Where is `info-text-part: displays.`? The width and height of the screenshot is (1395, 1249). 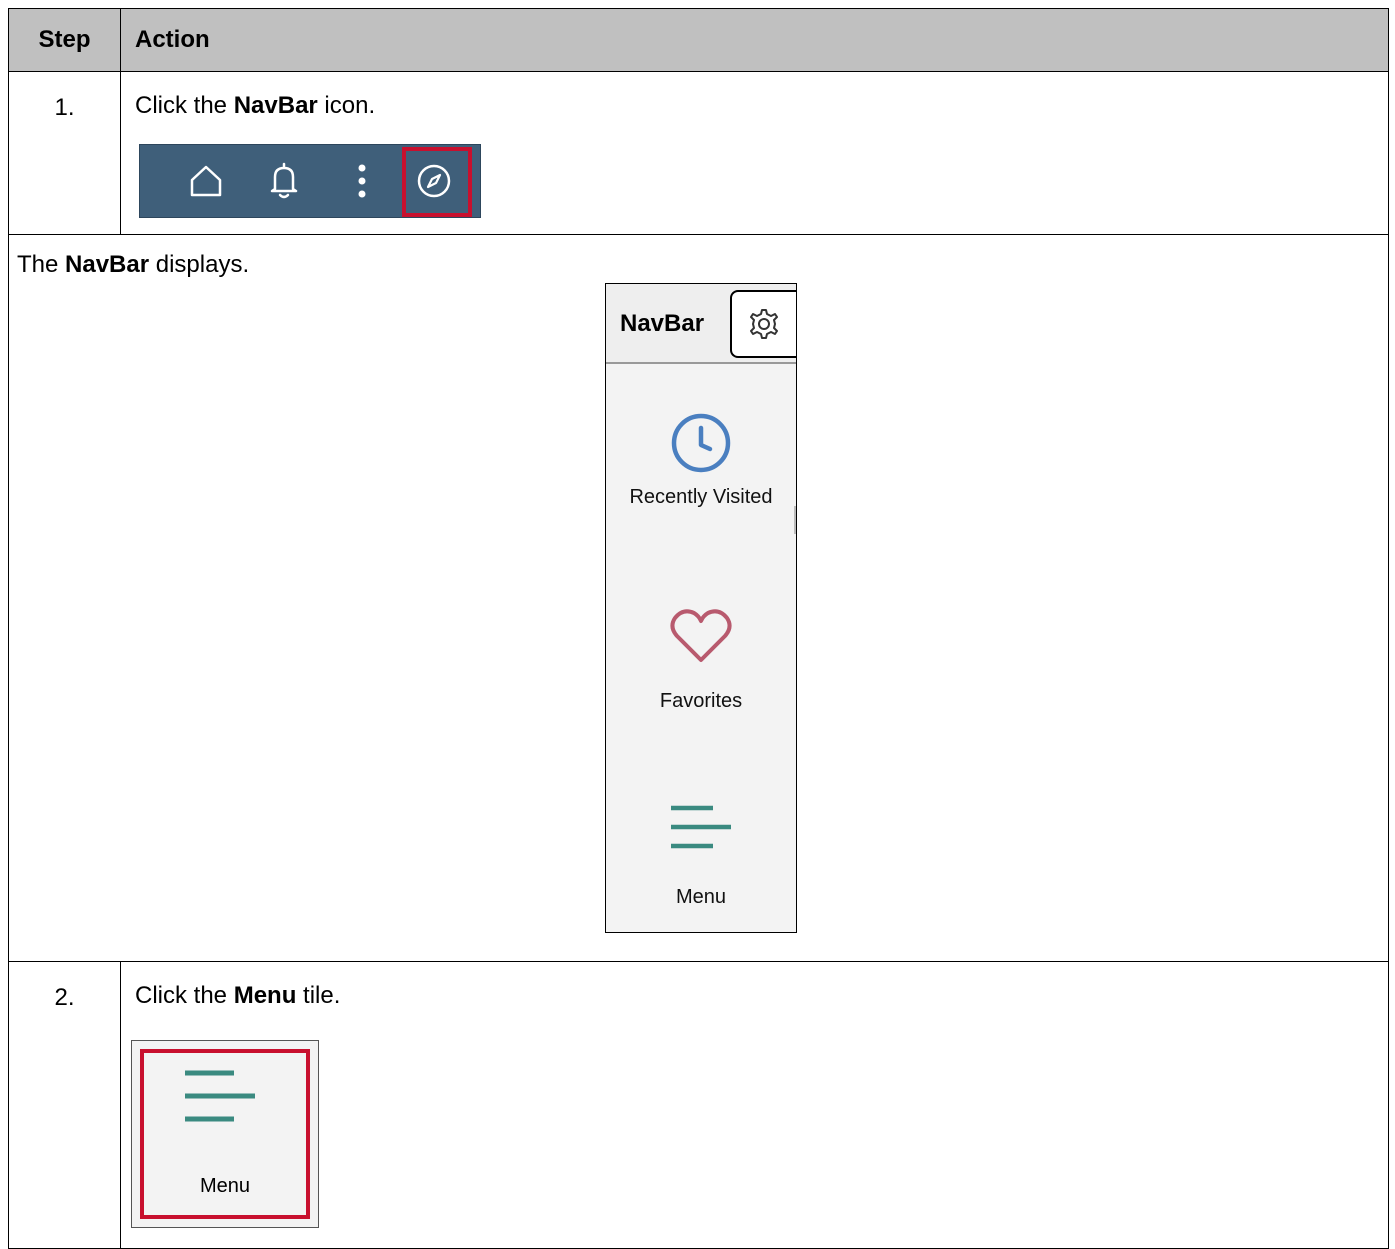
info-text-part: displays. is located at coordinates (199, 264).